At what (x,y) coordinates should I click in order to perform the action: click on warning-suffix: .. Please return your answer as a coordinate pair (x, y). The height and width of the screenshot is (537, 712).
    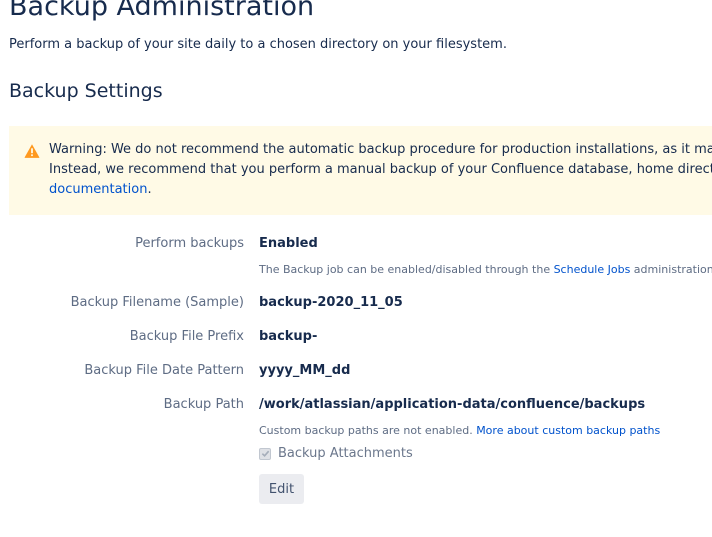
    Looking at the image, I should click on (149, 189).